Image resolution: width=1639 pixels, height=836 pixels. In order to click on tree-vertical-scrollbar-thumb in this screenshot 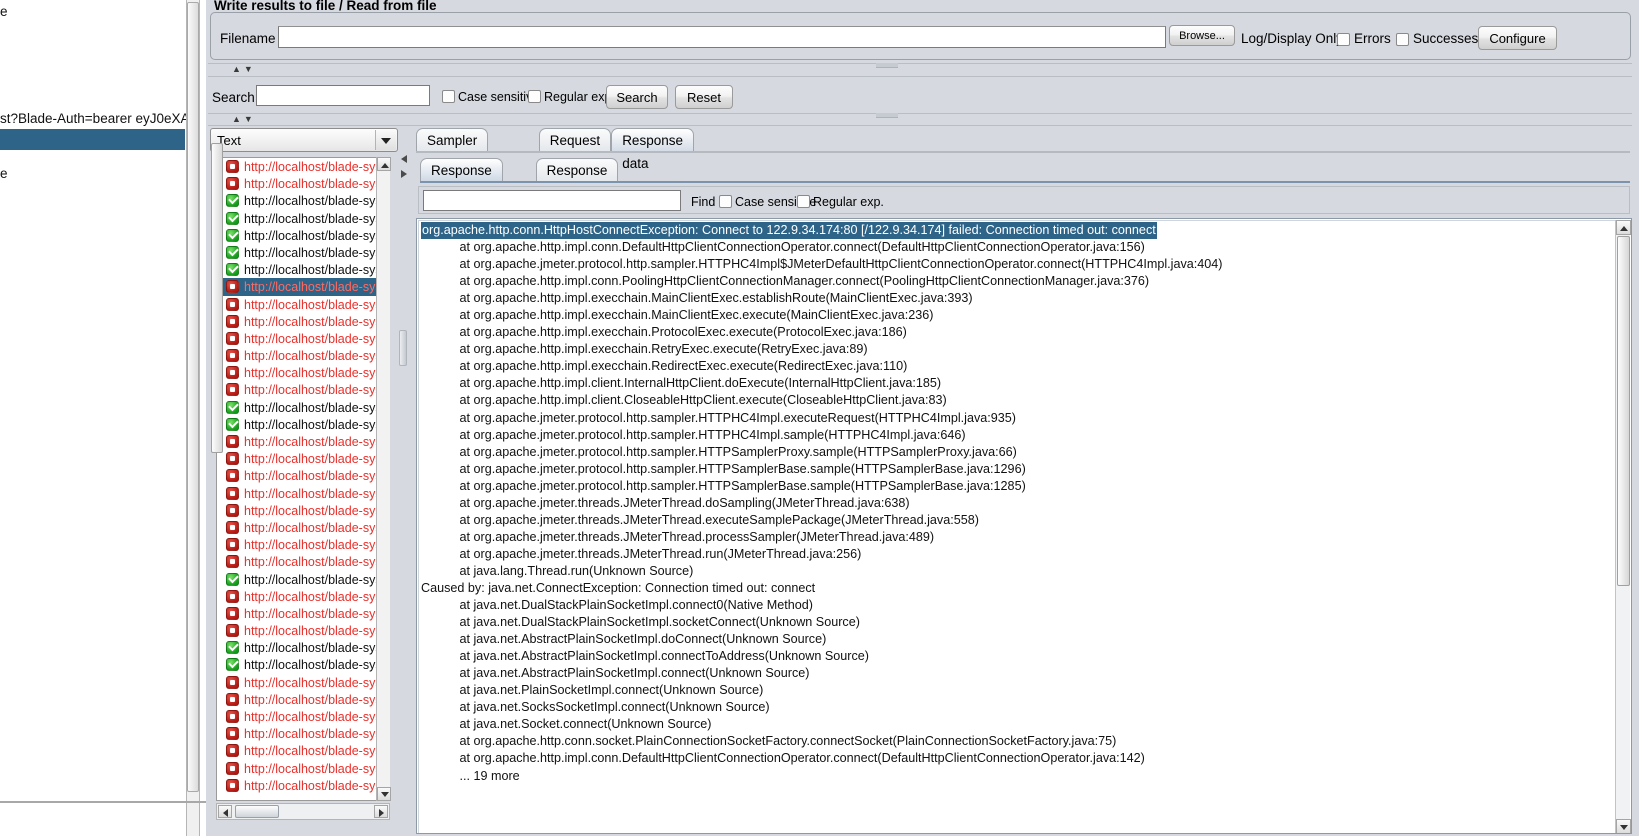, I will do `click(217, 298)`.